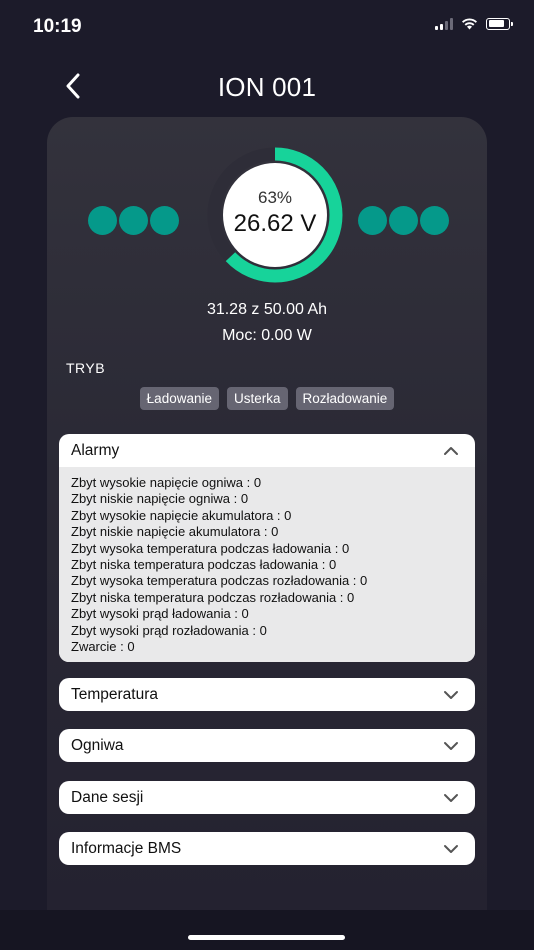 The height and width of the screenshot is (950, 534). I want to click on mode-buttons: Ładowanie Usterka Rozładowanie, so click(267, 398).